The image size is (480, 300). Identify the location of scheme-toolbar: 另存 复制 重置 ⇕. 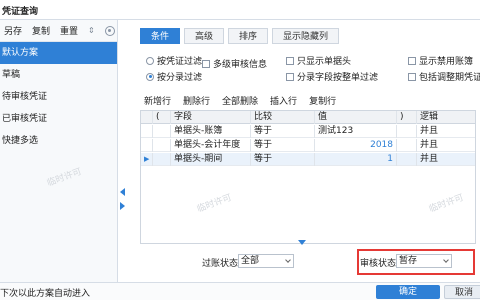
(58, 31).